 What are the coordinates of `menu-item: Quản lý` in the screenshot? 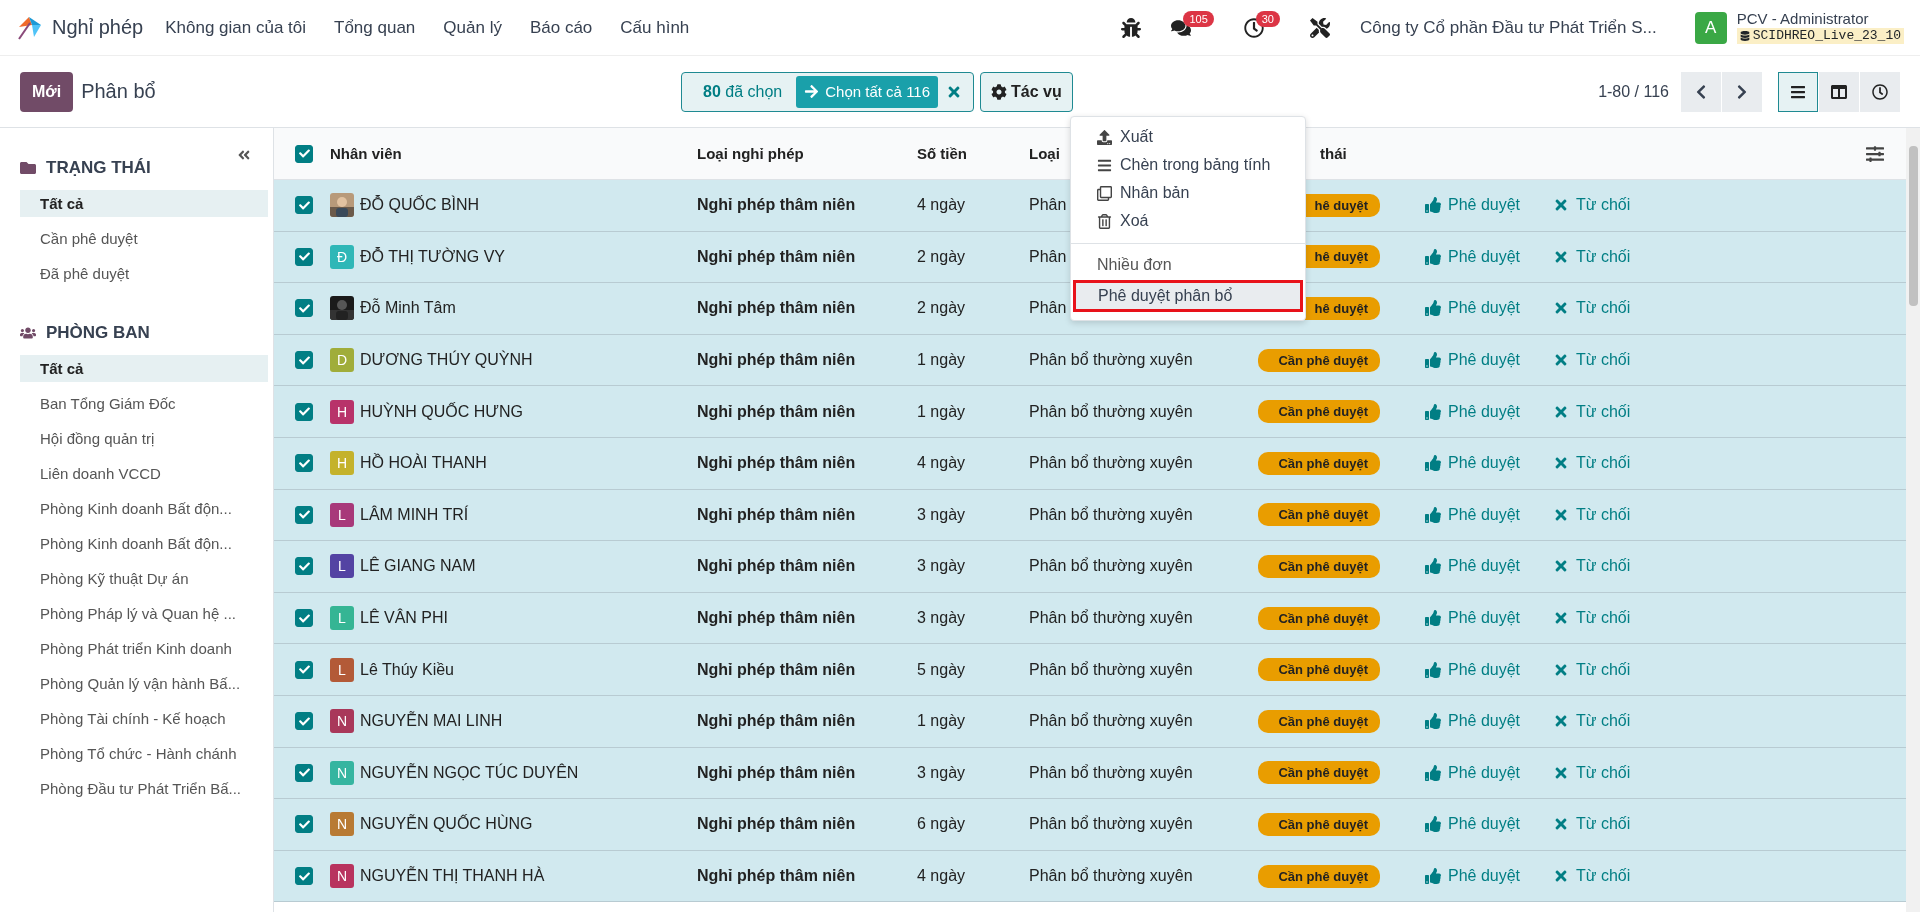 It's located at (472, 27).